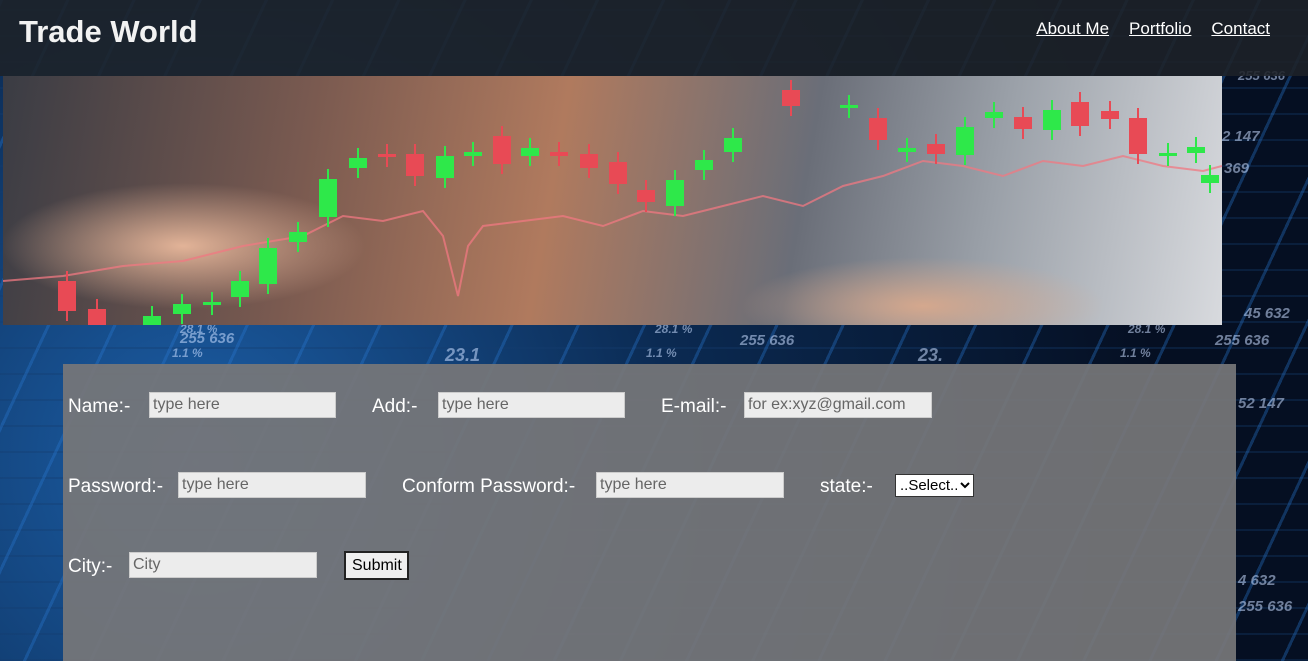 Image resolution: width=1308 pixels, height=661 pixels. I want to click on nav-link-portfolio: Portfolio, so click(1160, 29).